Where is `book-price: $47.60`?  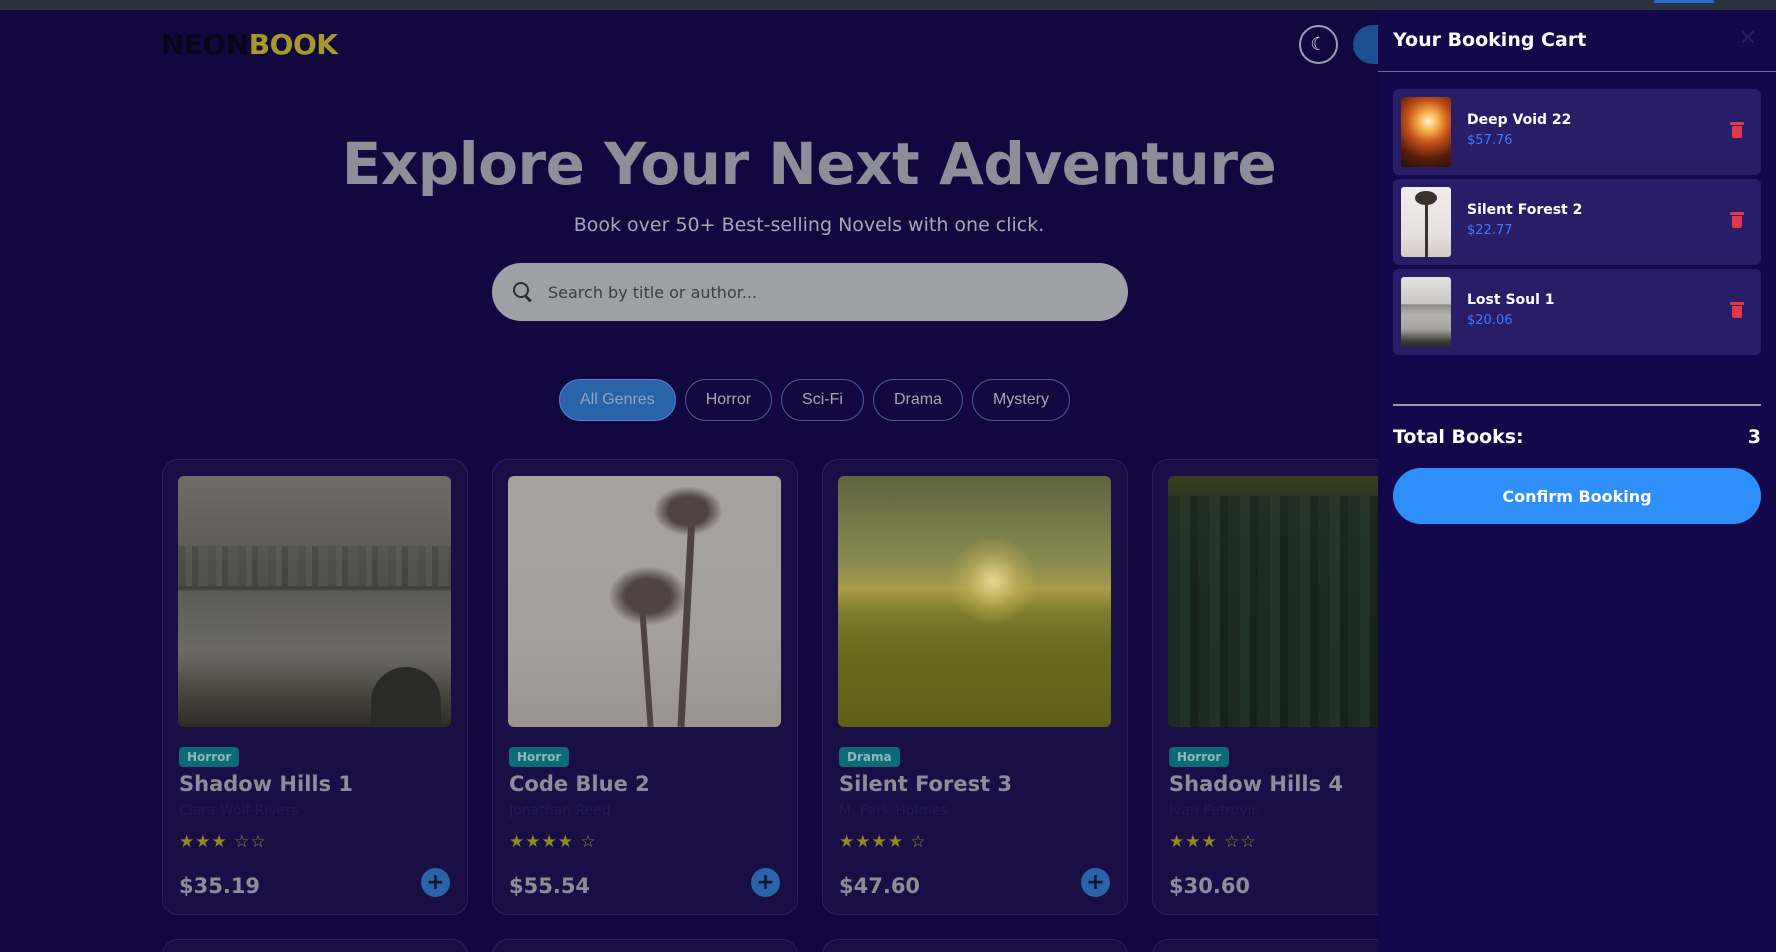
book-price: $47.60 is located at coordinates (880, 886).